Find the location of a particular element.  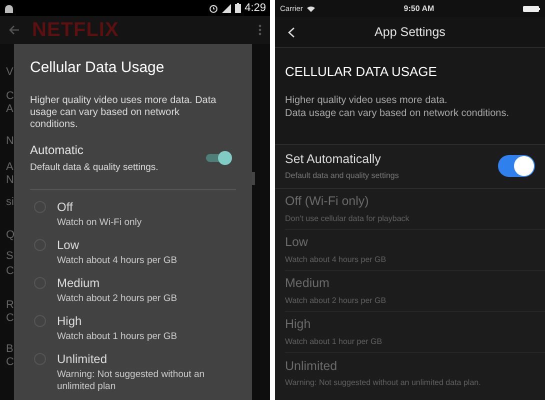

option-label: Off (Wi-Fi only) is located at coordinates (327, 201).